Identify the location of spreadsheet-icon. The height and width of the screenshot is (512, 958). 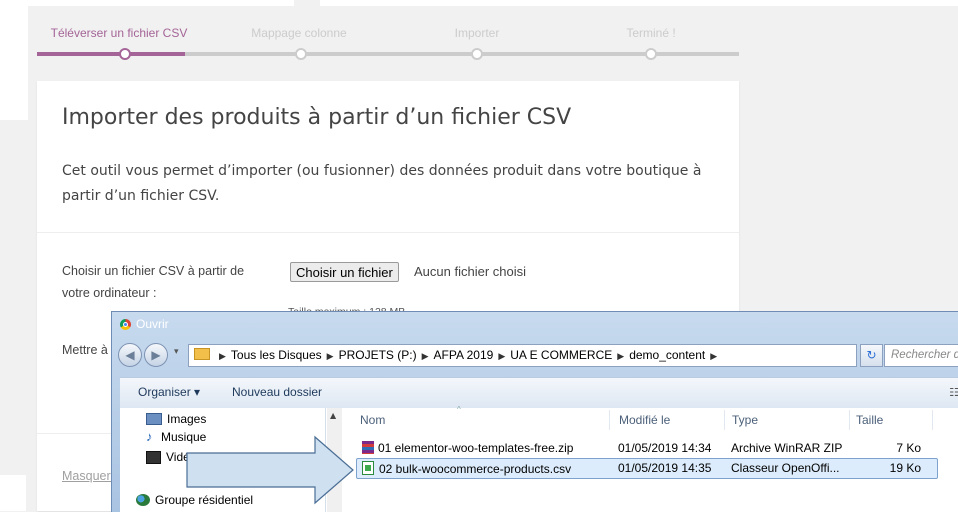
(368, 468).